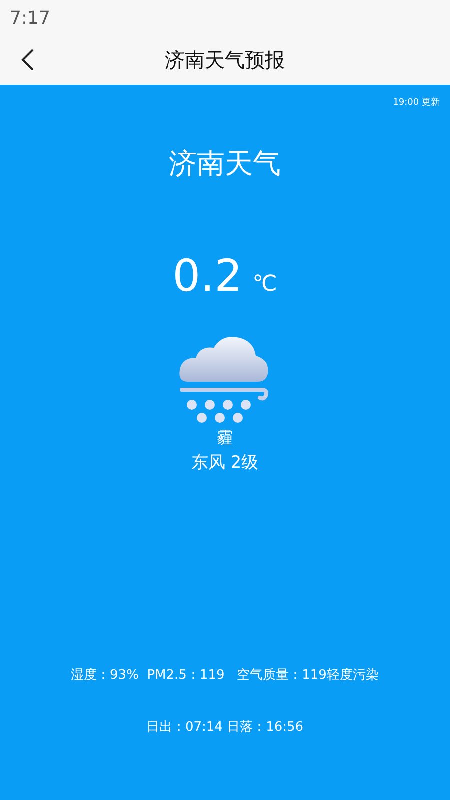 The width and height of the screenshot is (450, 800). Describe the element at coordinates (225, 675) in the screenshot. I see `air-stats: 湿度：93% PM2.5：119 空气质量：119轻度污染` at that location.